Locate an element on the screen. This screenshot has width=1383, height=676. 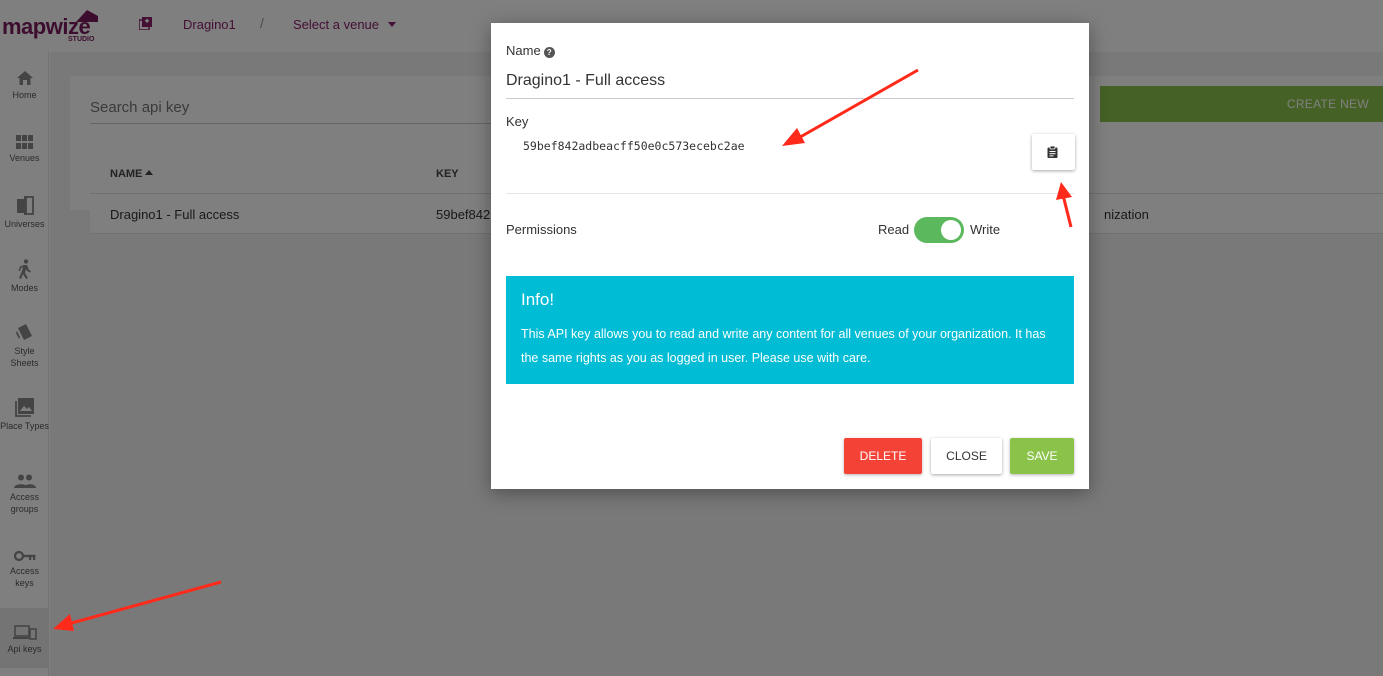
divider is located at coordinates (790, 193).